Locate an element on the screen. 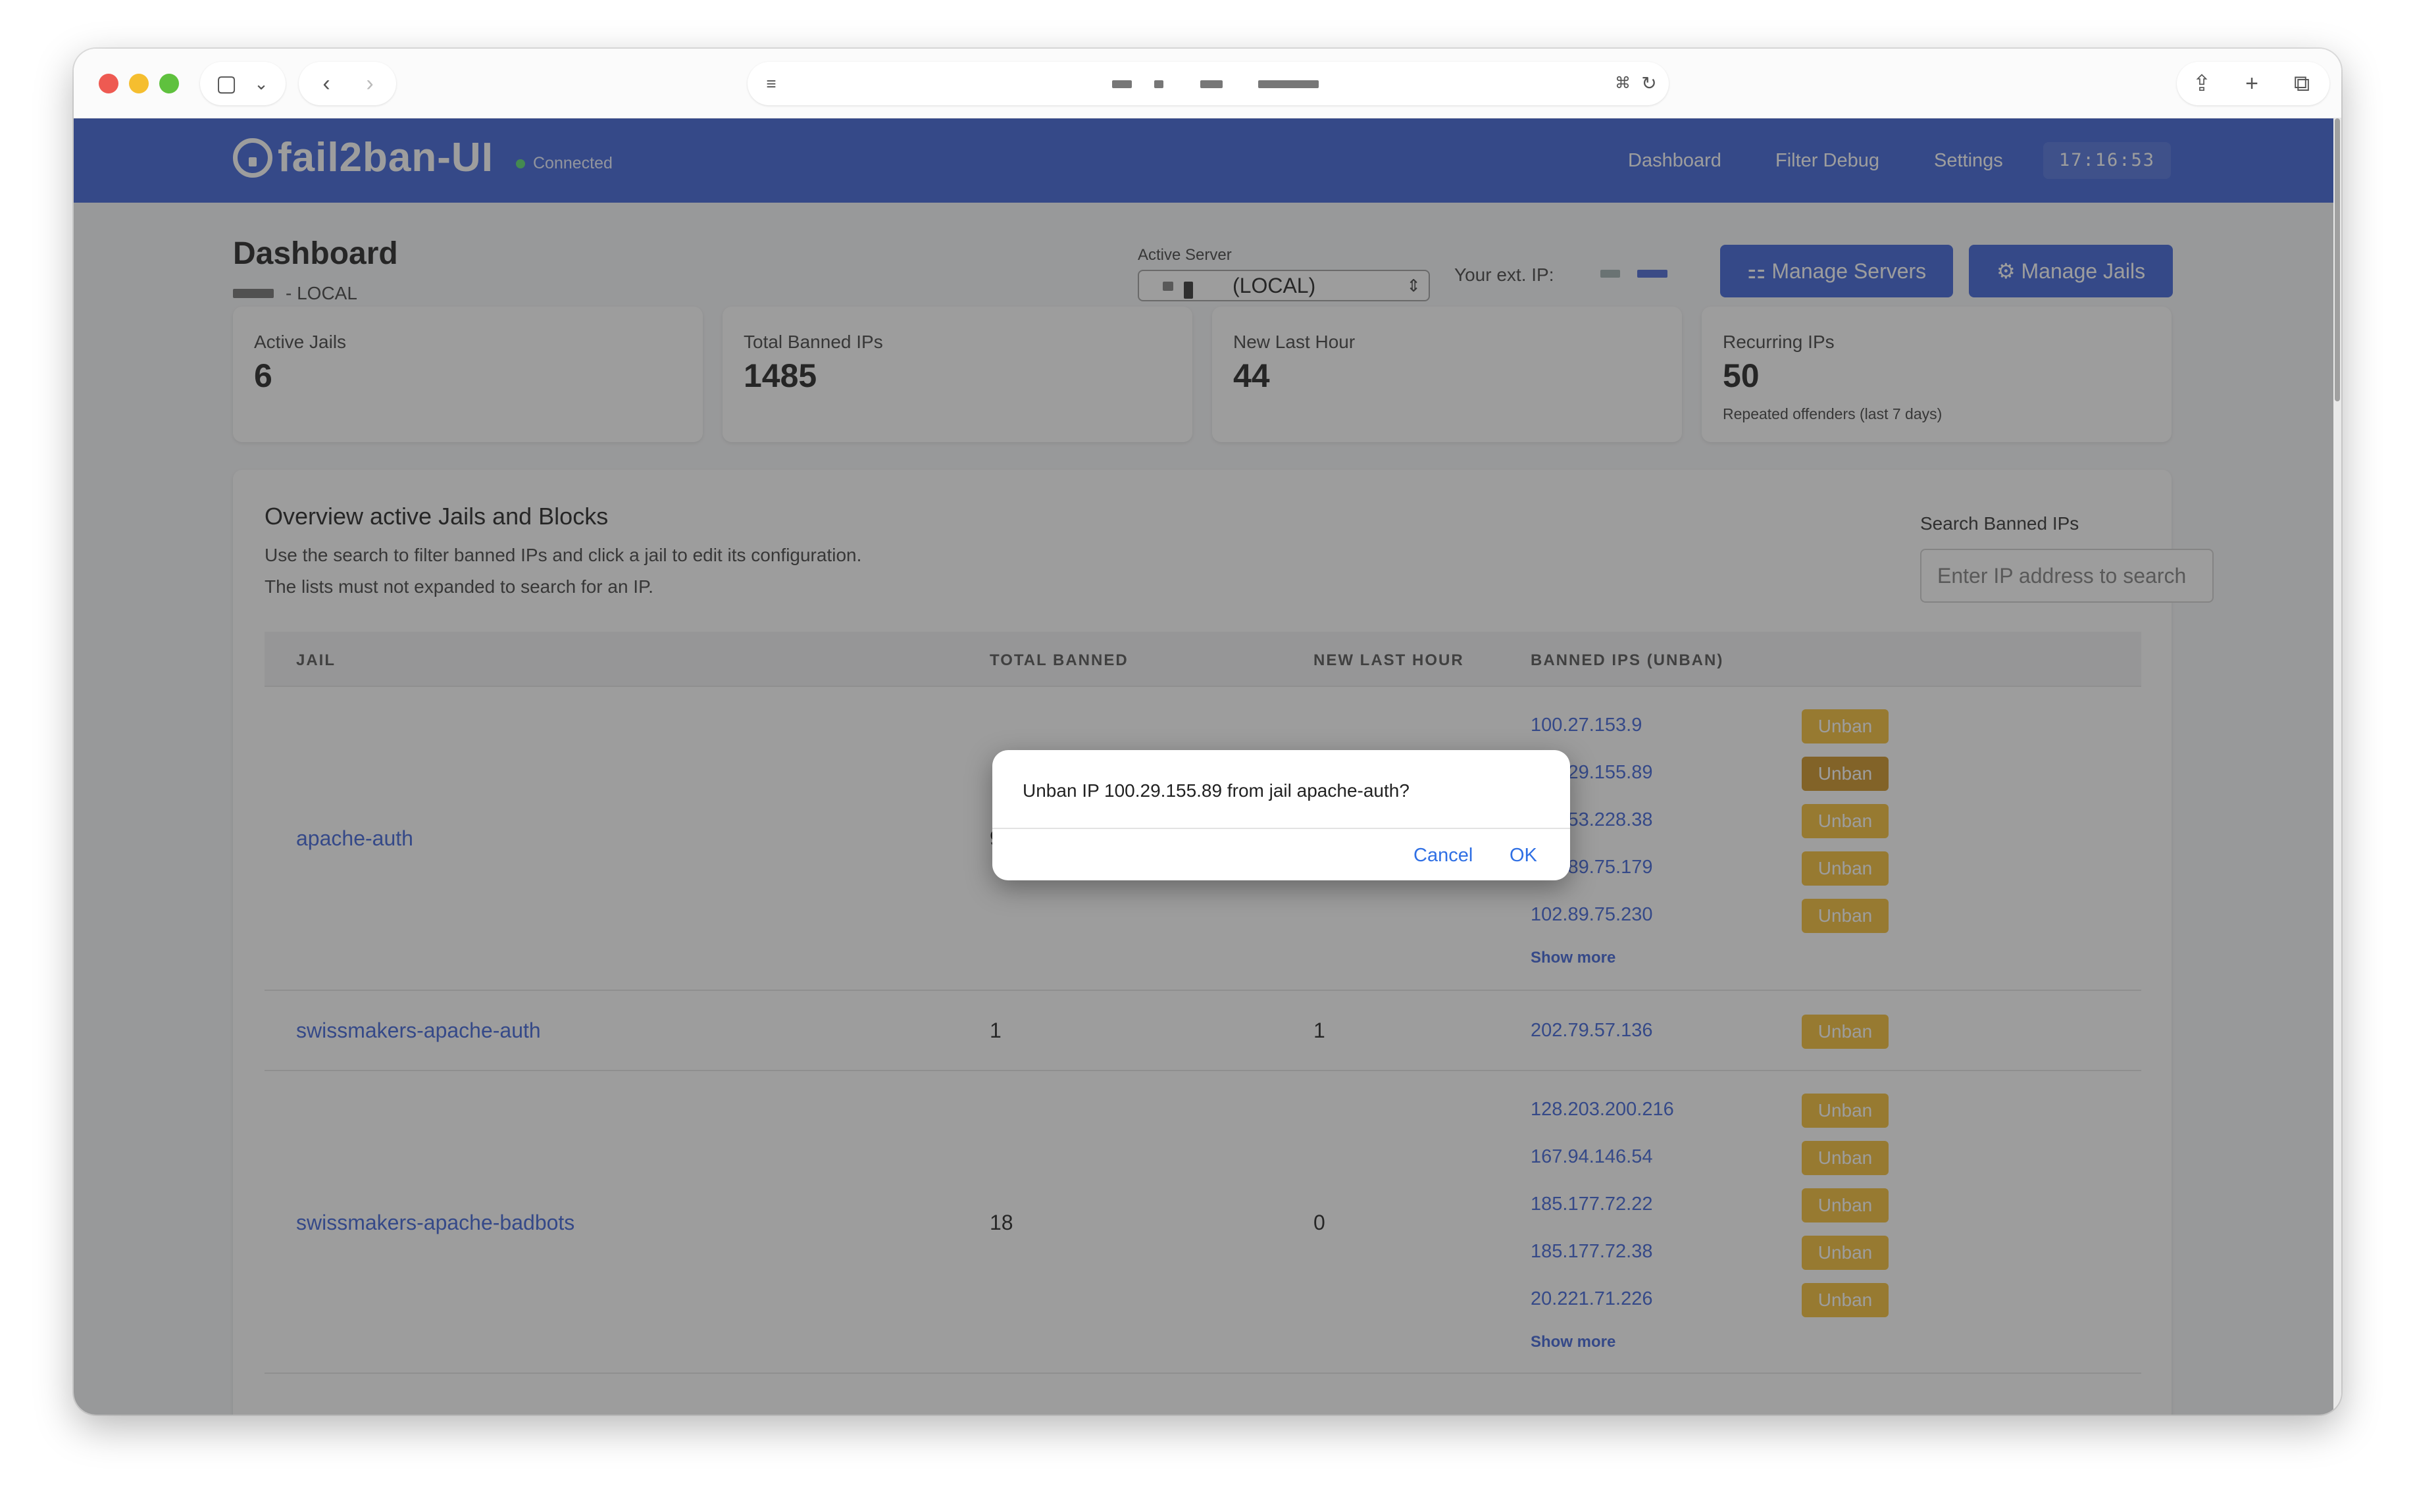 This screenshot has height=1512, width=2415. window-actions-group: ⇪ + ⧉ is located at coordinates (2253, 83).